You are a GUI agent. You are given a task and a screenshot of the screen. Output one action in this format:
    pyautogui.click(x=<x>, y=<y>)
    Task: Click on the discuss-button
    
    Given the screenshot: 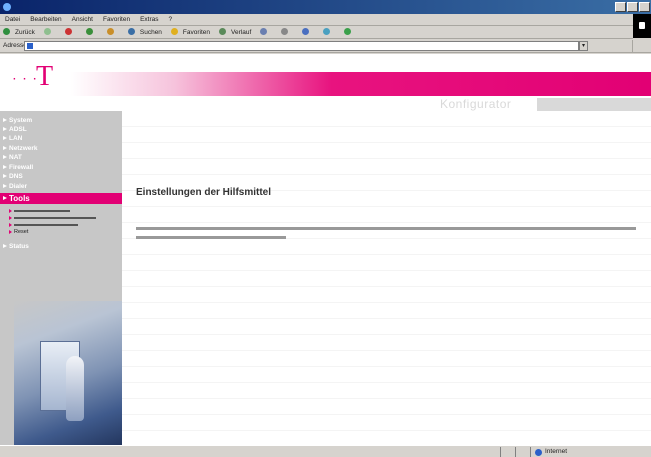 What is the action you would take?
    pyautogui.click(x=330, y=32)
    